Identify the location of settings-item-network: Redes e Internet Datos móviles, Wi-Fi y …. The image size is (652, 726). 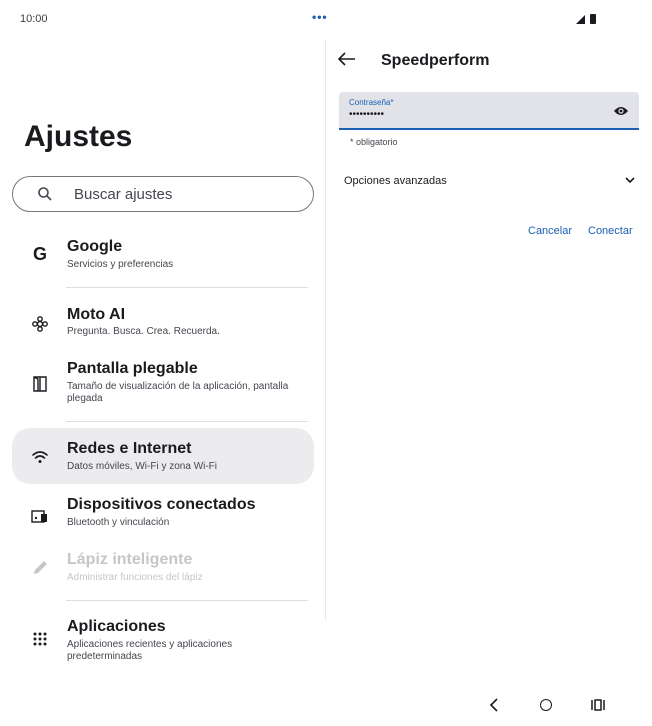
(163, 456).